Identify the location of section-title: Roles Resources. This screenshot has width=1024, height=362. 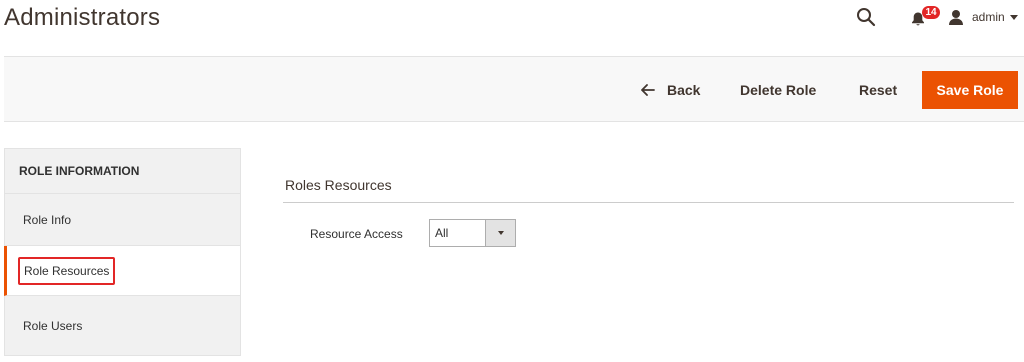
(338, 185).